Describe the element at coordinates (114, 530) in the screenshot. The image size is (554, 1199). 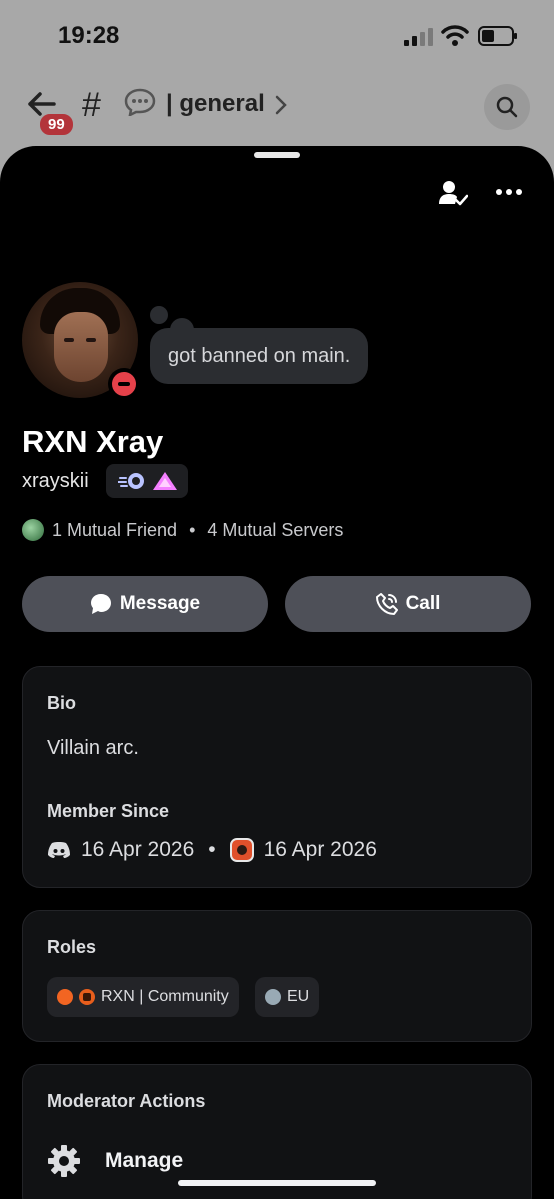
I see `mutual-friends: 1 Mutual Friend` at that location.